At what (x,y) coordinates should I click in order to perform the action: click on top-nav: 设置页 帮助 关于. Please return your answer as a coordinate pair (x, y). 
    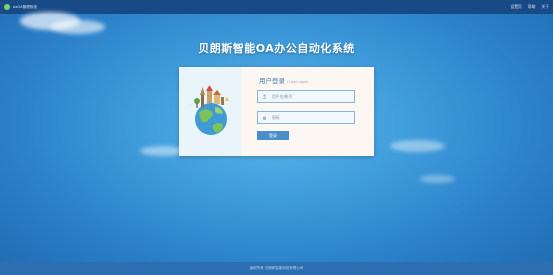
    Looking at the image, I should click on (526, 7).